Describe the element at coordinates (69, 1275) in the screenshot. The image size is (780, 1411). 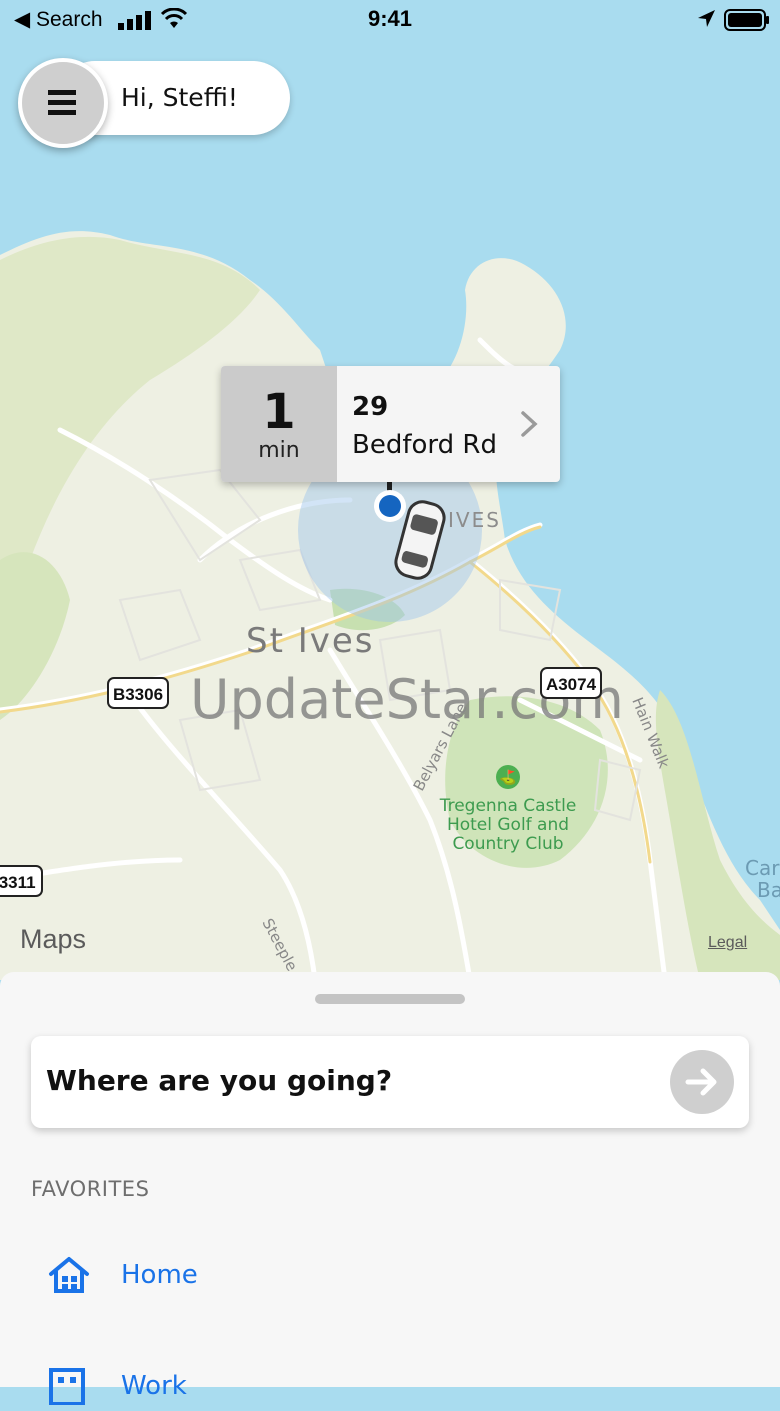
I see `home-icon` at that location.